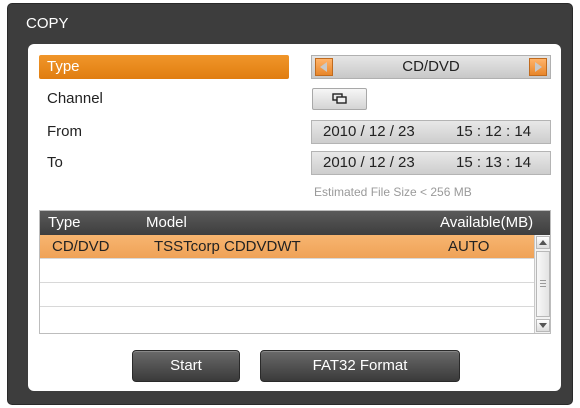 The width and height of the screenshot is (580, 408). I want to click on to-date: 2010 / 12 / 23, so click(369, 162).